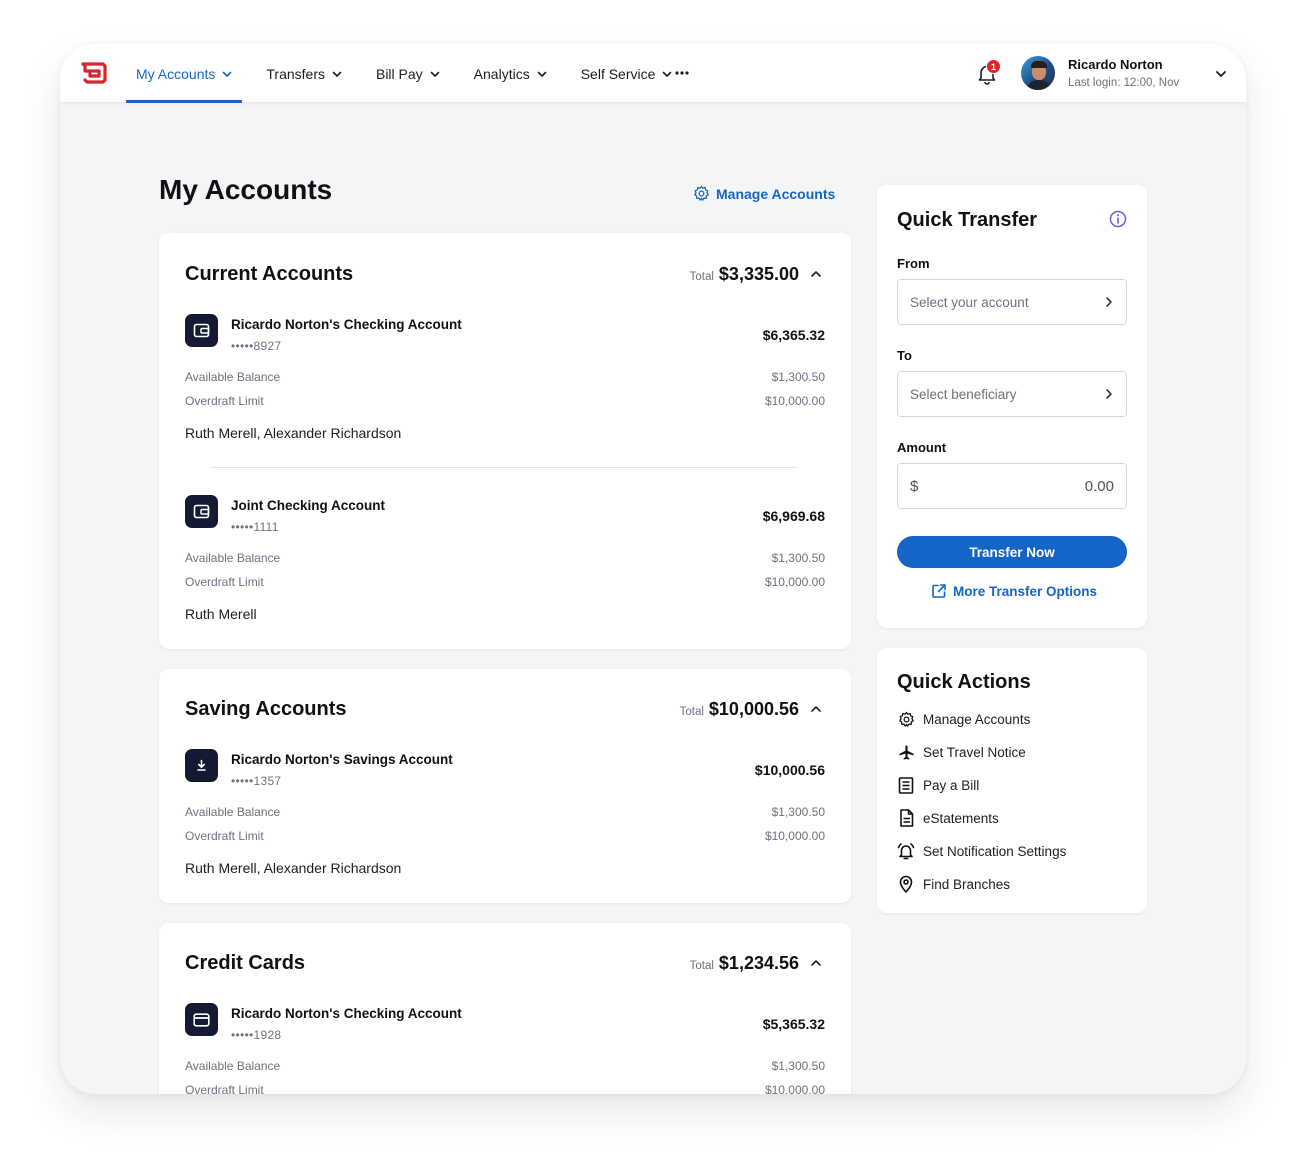 This screenshot has width=1306, height=1170. Describe the element at coordinates (342, 759) in the screenshot. I see `account-name: Ricardo Norton's Savings Account` at that location.